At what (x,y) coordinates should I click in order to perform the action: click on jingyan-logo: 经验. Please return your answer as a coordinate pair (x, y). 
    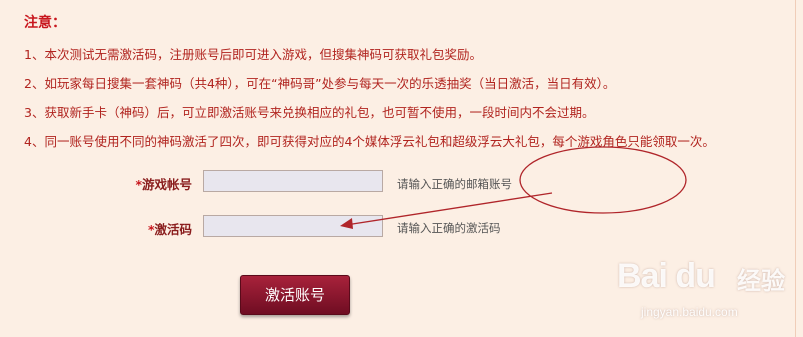
    Looking at the image, I should click on (761, 281).